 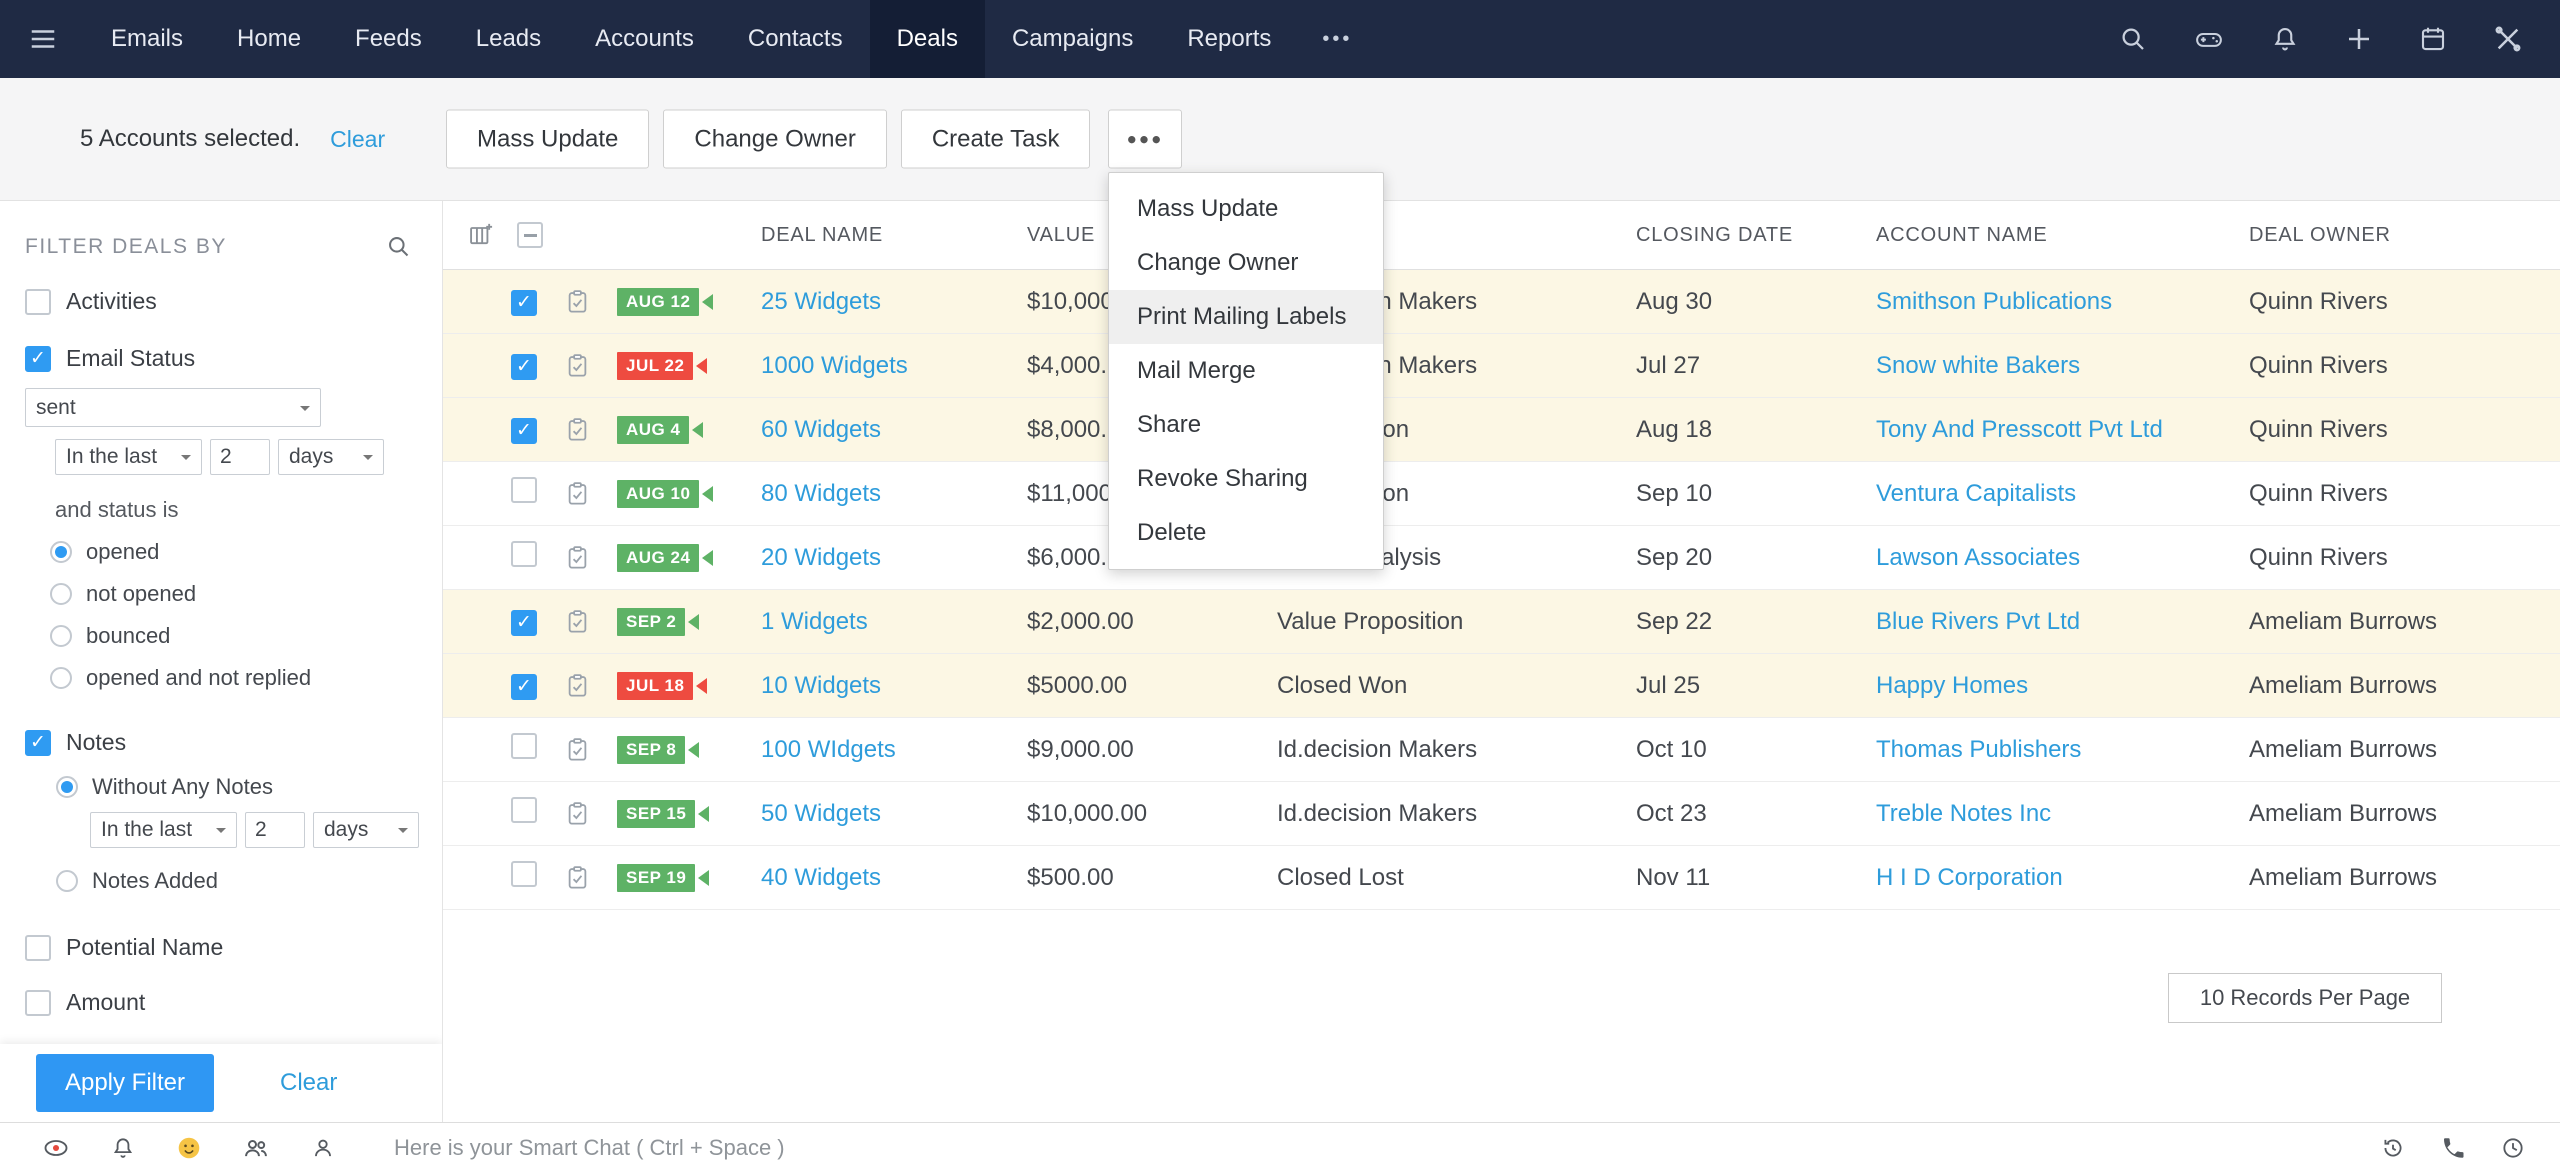 What do you see at coordinates (331, 457) in the screenshot?
I see `email-days-unit-select: days` at bounding box center [331, 457].